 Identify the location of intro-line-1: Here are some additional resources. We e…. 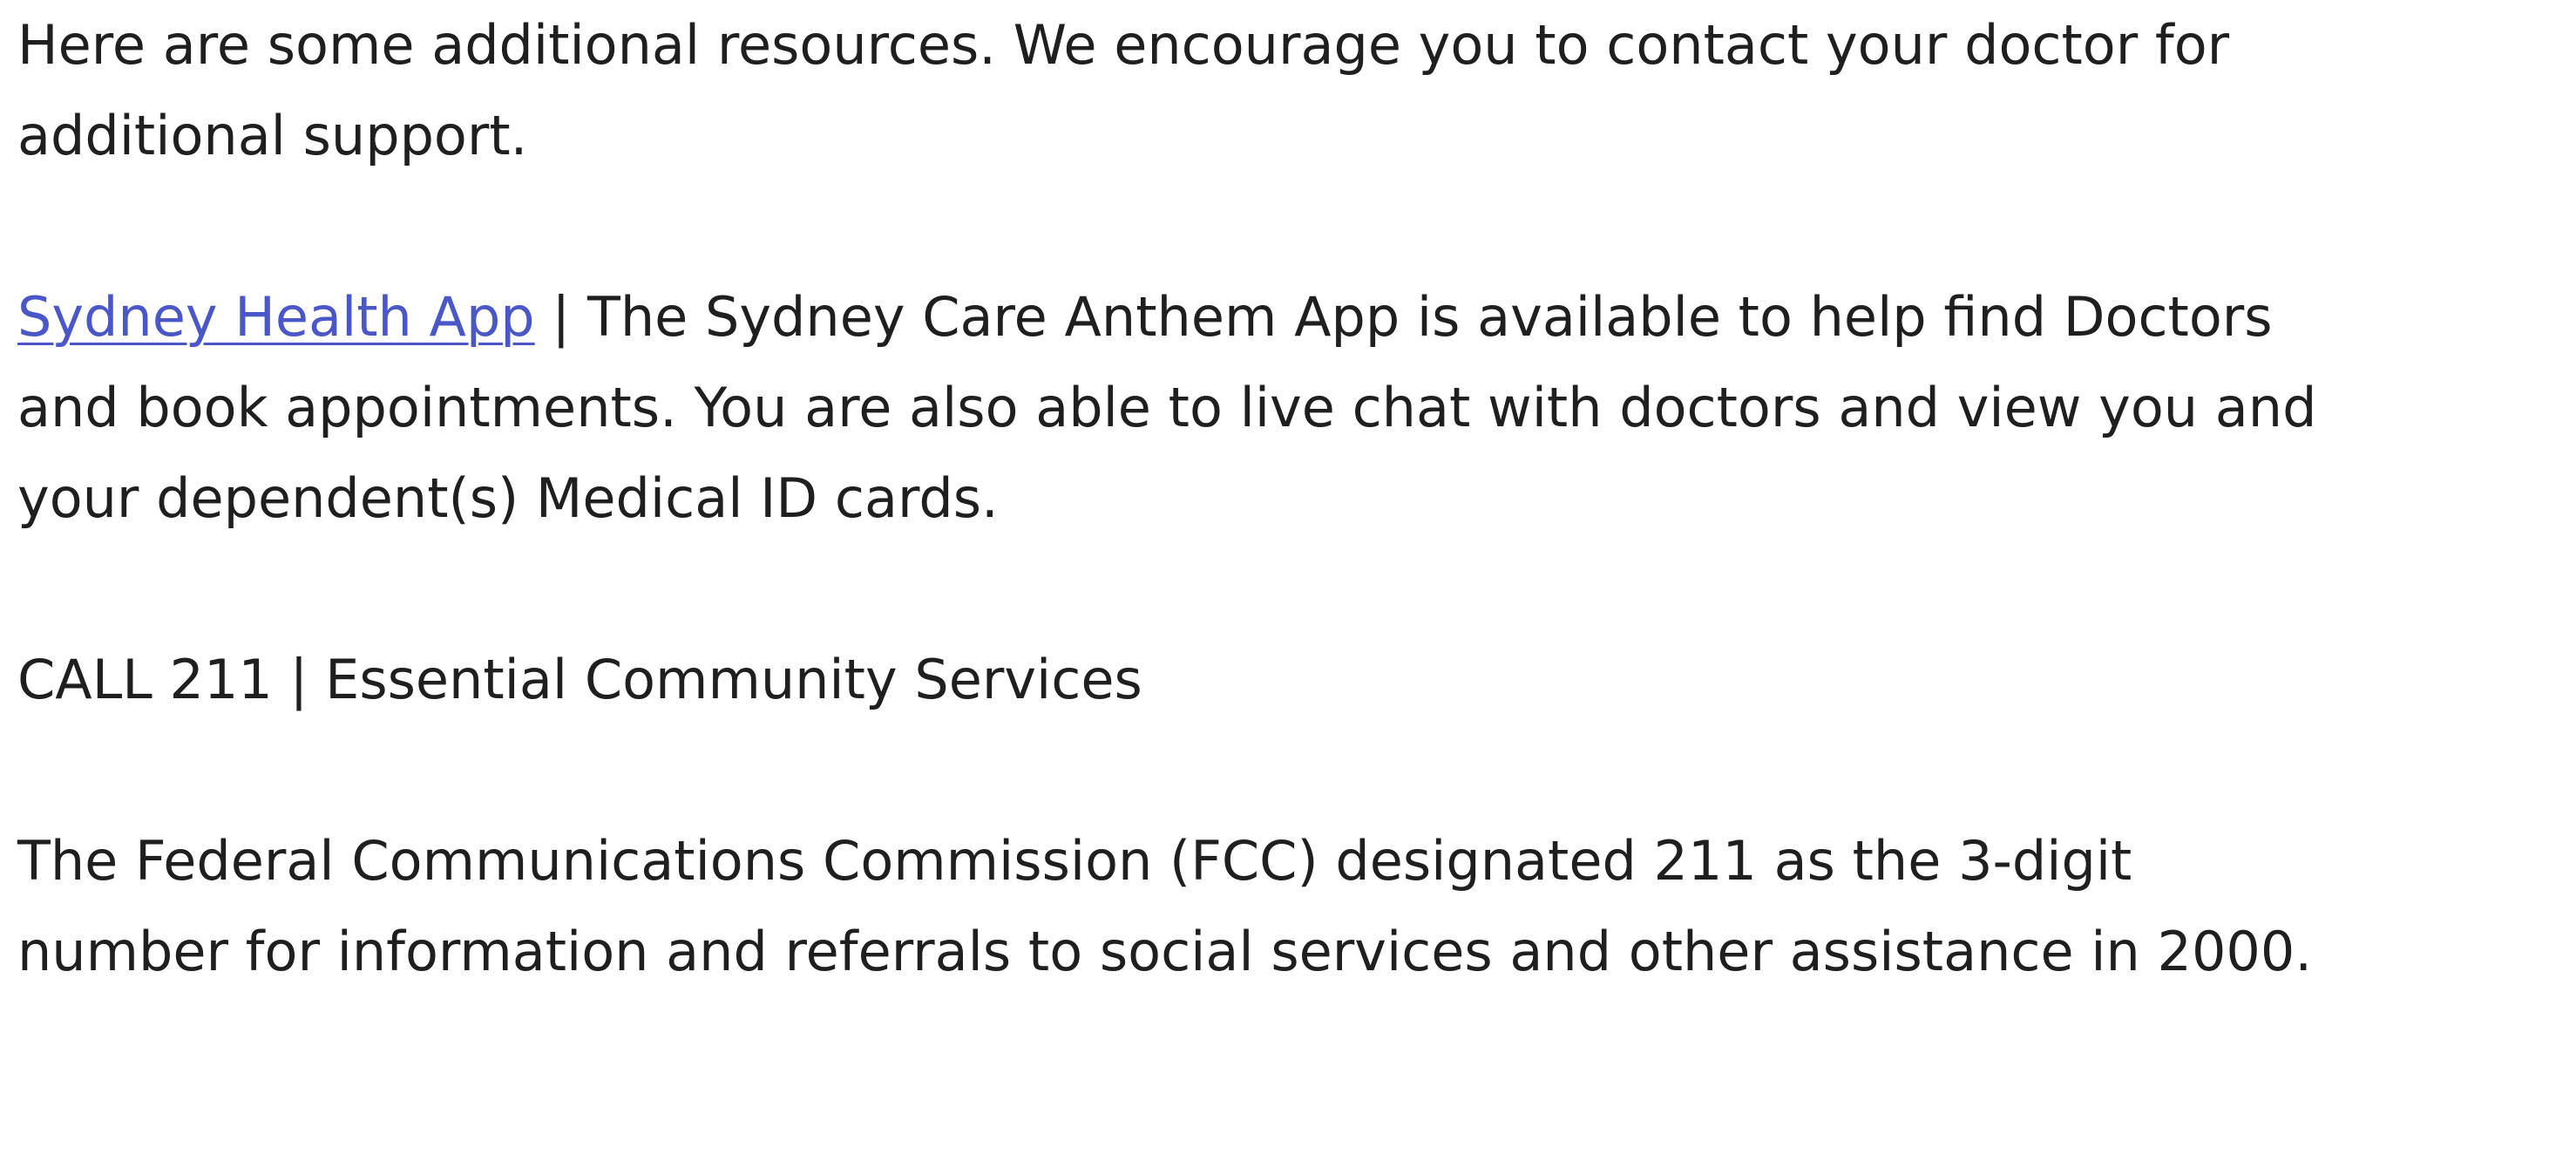
(1124, 45).